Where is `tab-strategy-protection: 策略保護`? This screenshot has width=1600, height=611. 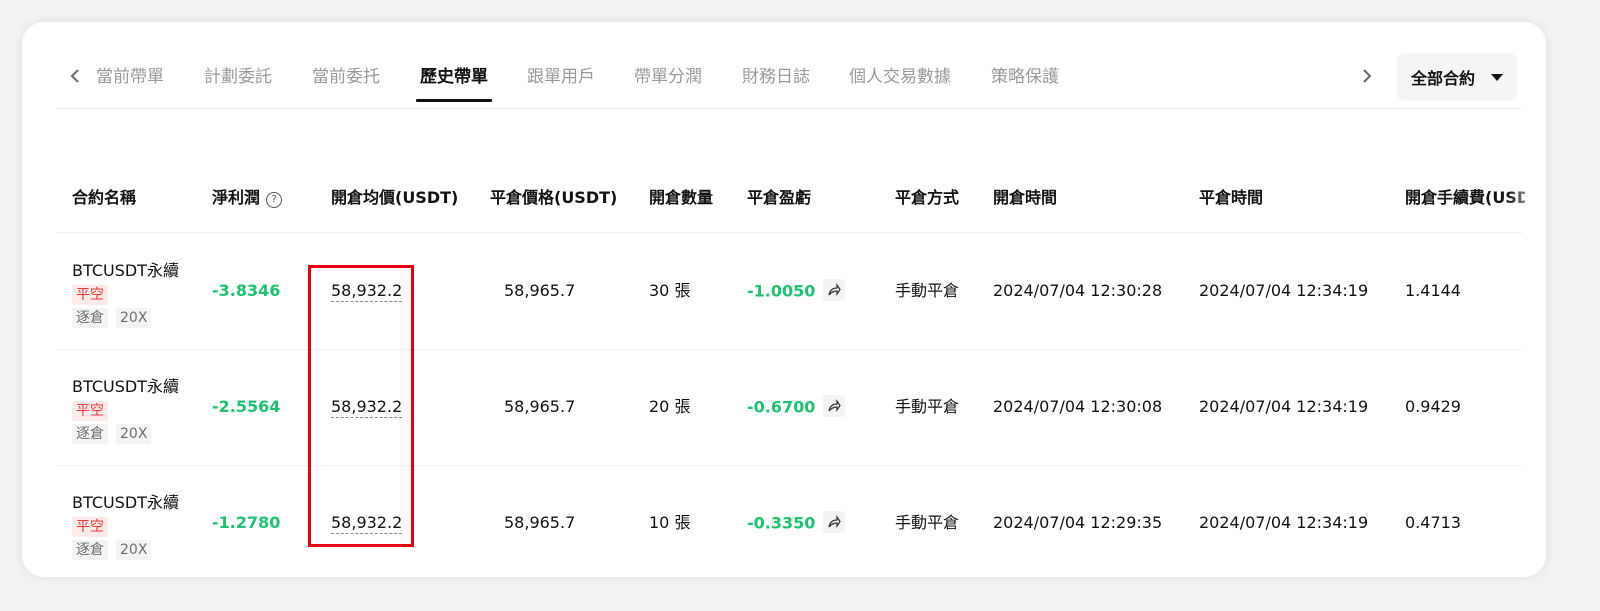 tab-strategy-protection: 策略保護 is located at coordinates (1025, 77).